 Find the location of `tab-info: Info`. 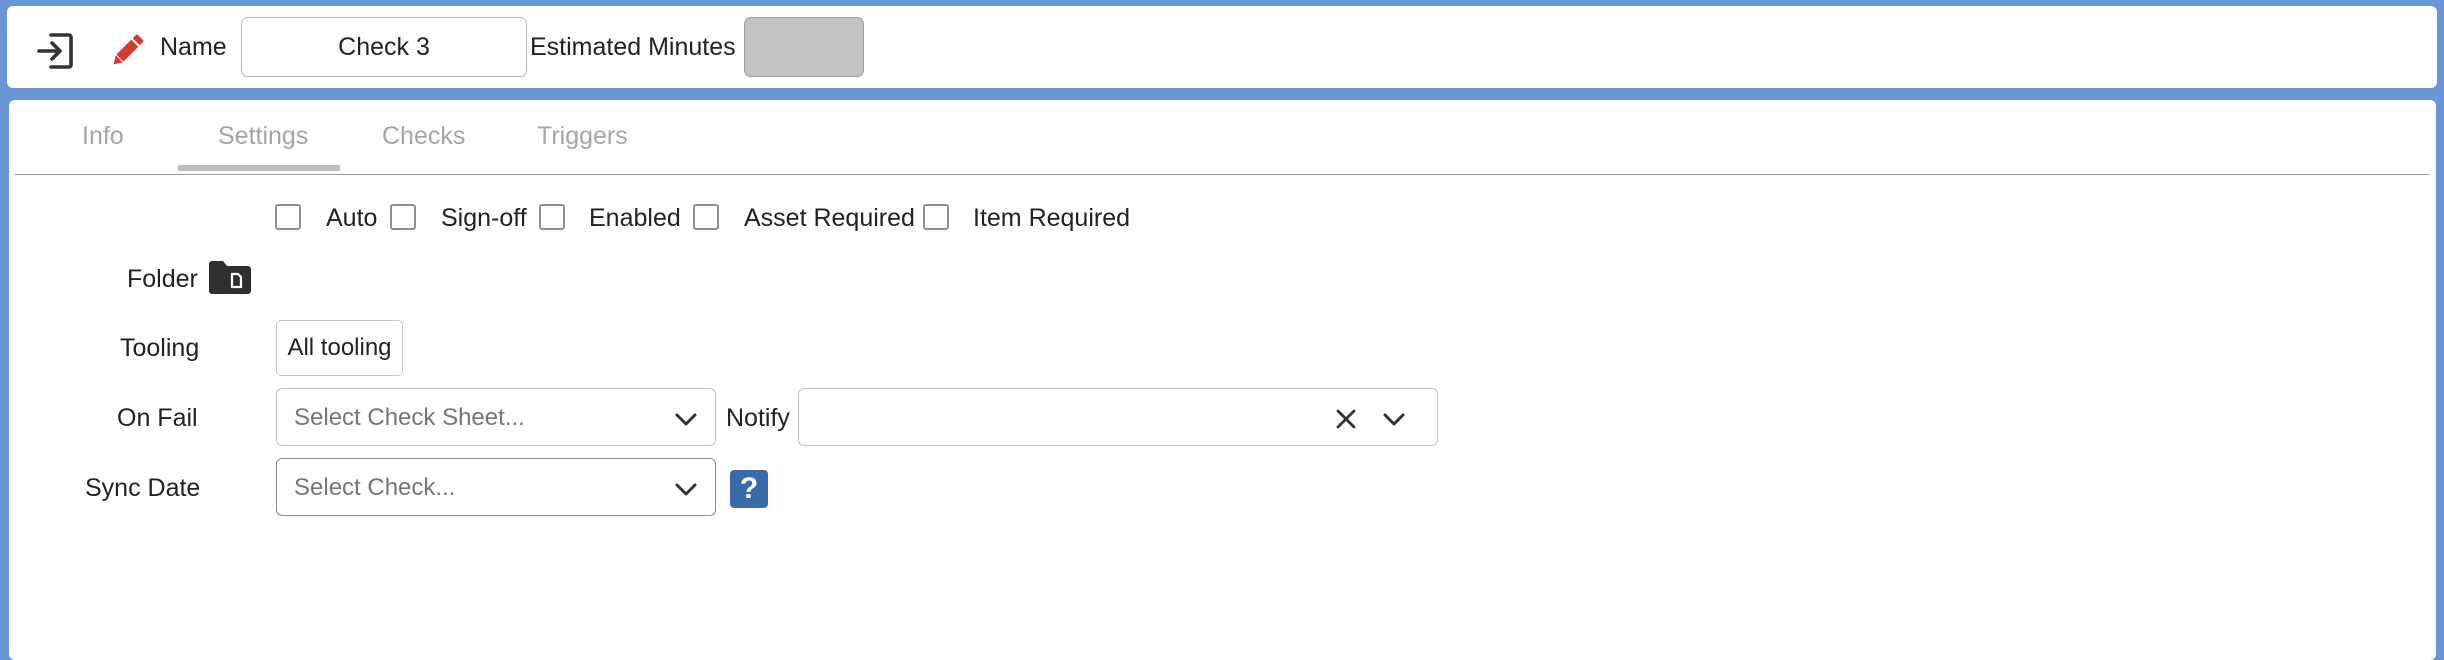

tab-info: Info is located at coordinates (103, 136).